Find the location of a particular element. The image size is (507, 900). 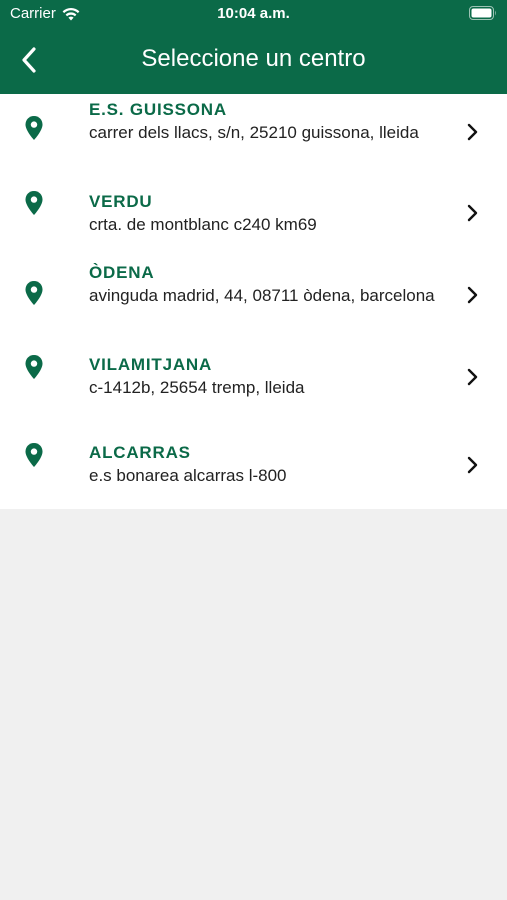

center-address: crta. de montblanc c240 km69 is located at coordinates (203, 224).